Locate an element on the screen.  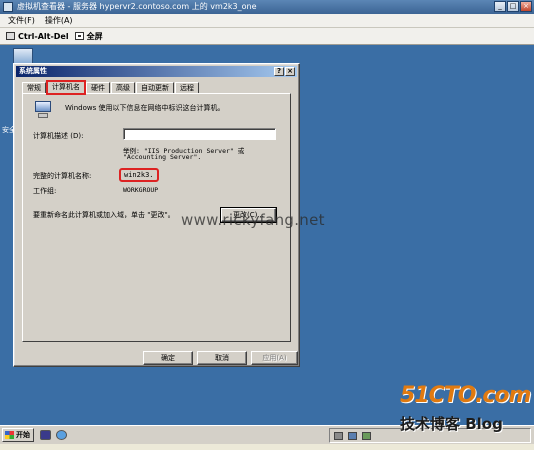
dialog-title-controls: ? × is located at coordinates (284, 71).